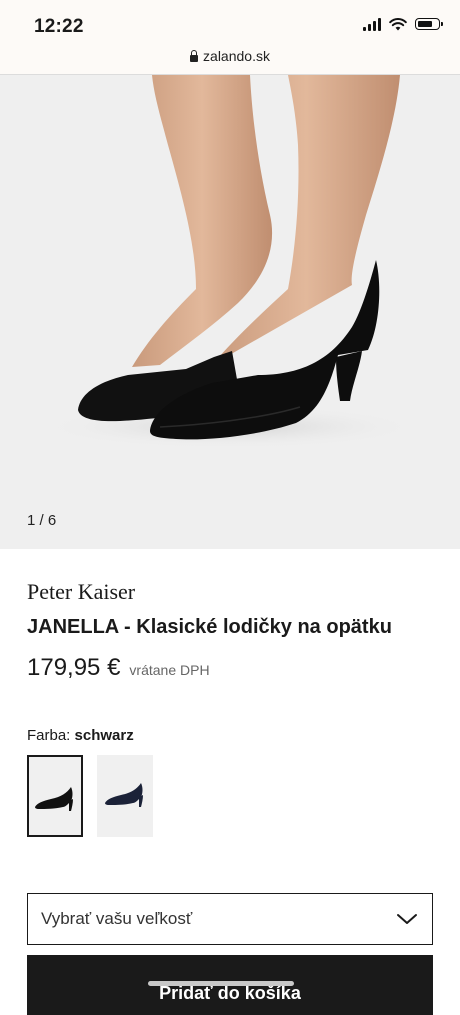 The image size is (460, 1015). Describe the element at coordinates (194, 56) in the screenshot. I see `lock-icon` at that location.